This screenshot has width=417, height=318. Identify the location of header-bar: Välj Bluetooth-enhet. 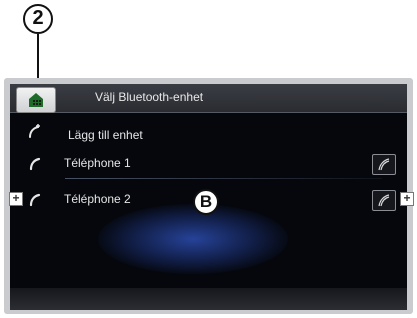
(208, 98).